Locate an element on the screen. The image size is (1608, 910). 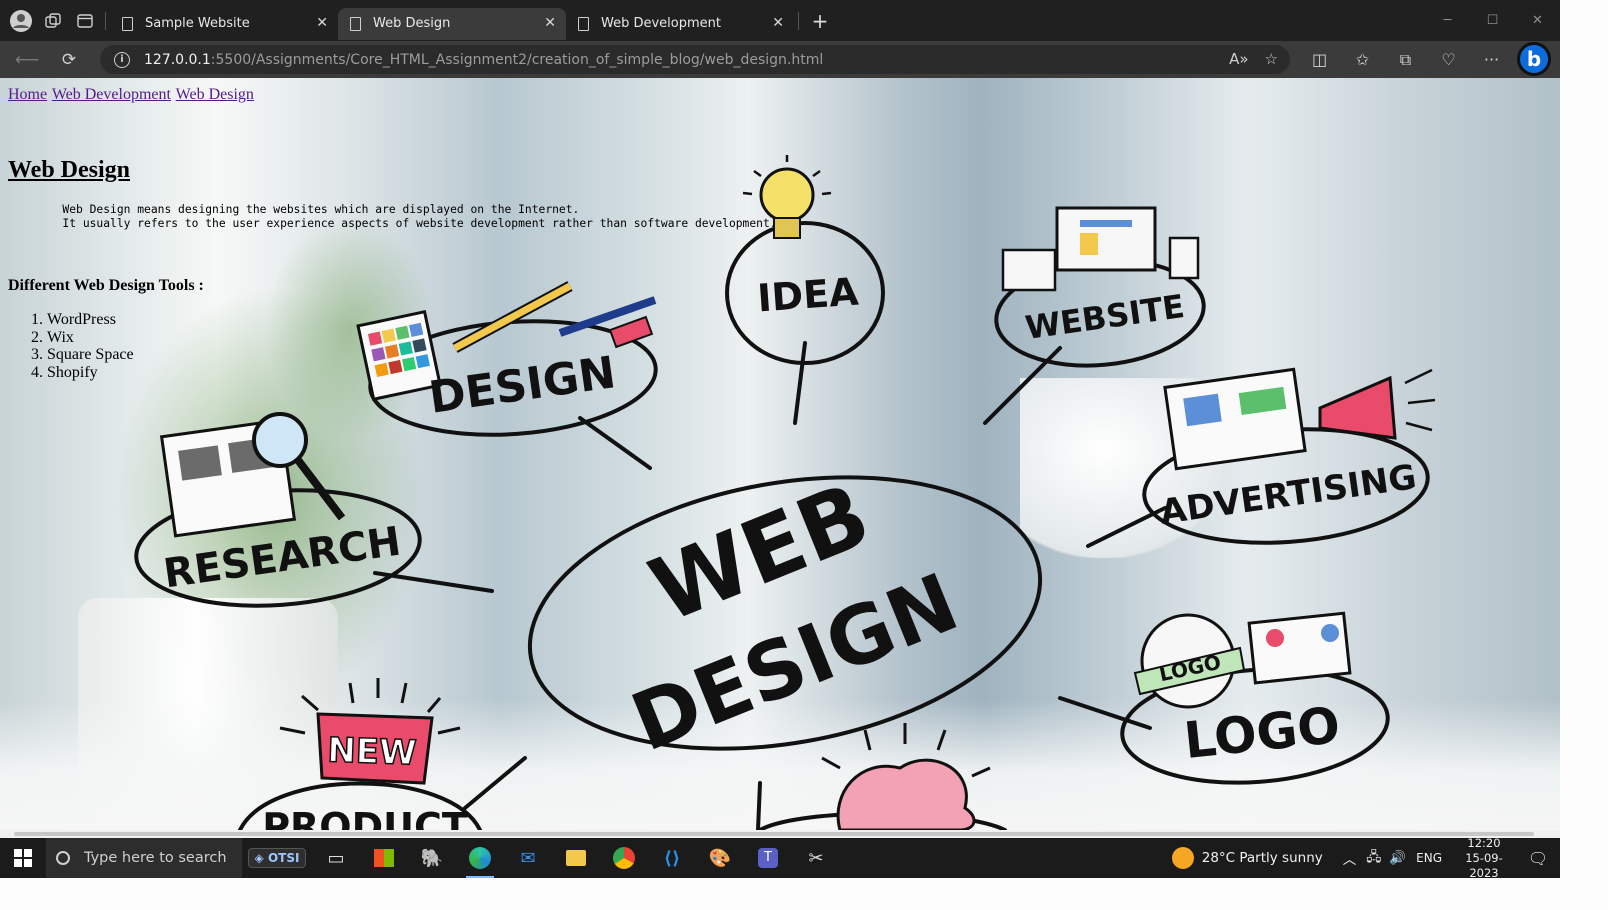
file-explorer-icon is located at coordinates (576, 858).